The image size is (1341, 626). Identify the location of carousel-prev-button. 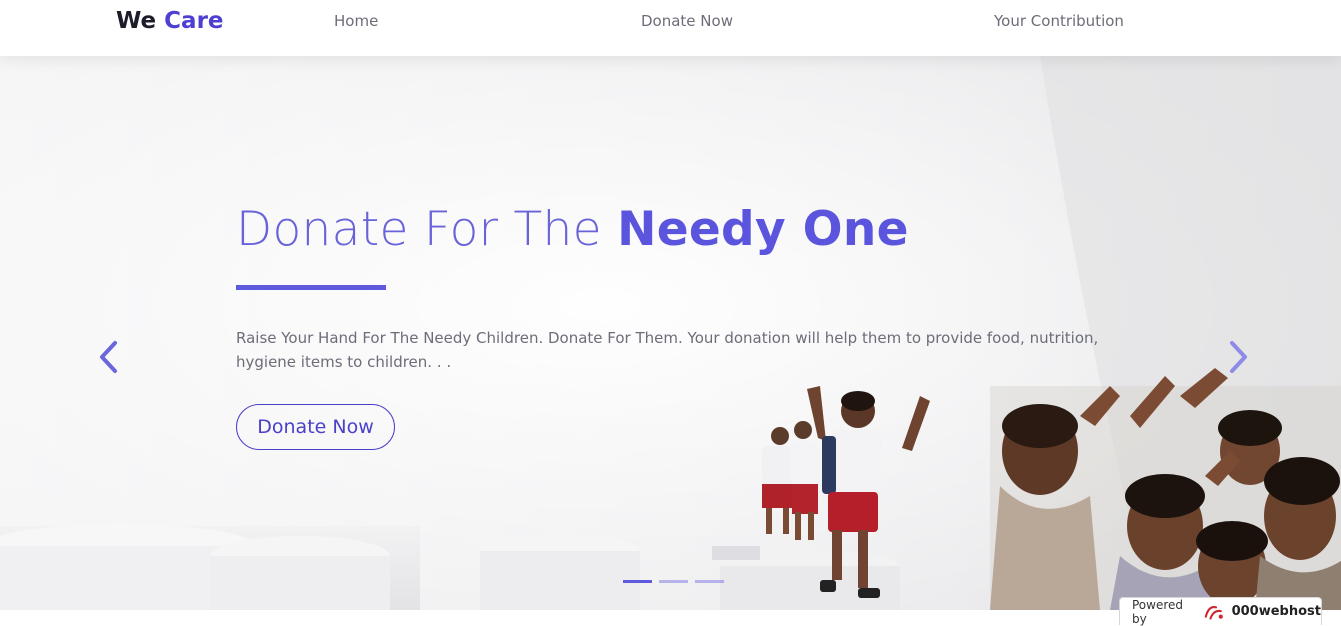
(109, 357).